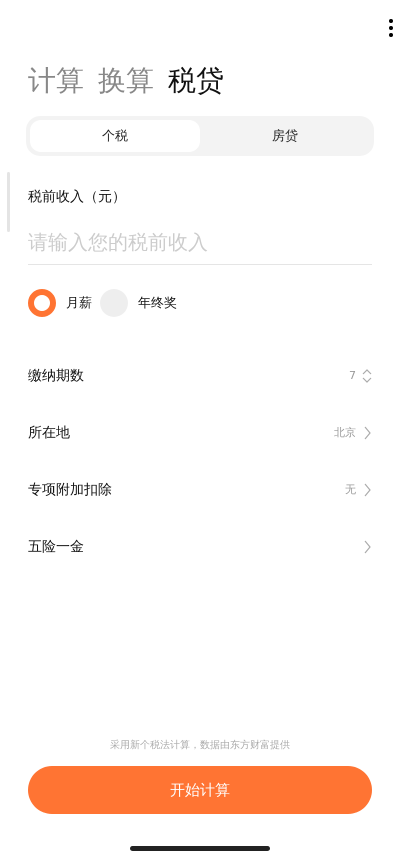  What do you see at coordinates (77, 197) in the screenshot?
I see `field-label: 税前收入（元）` at bounding box center [77, 197].